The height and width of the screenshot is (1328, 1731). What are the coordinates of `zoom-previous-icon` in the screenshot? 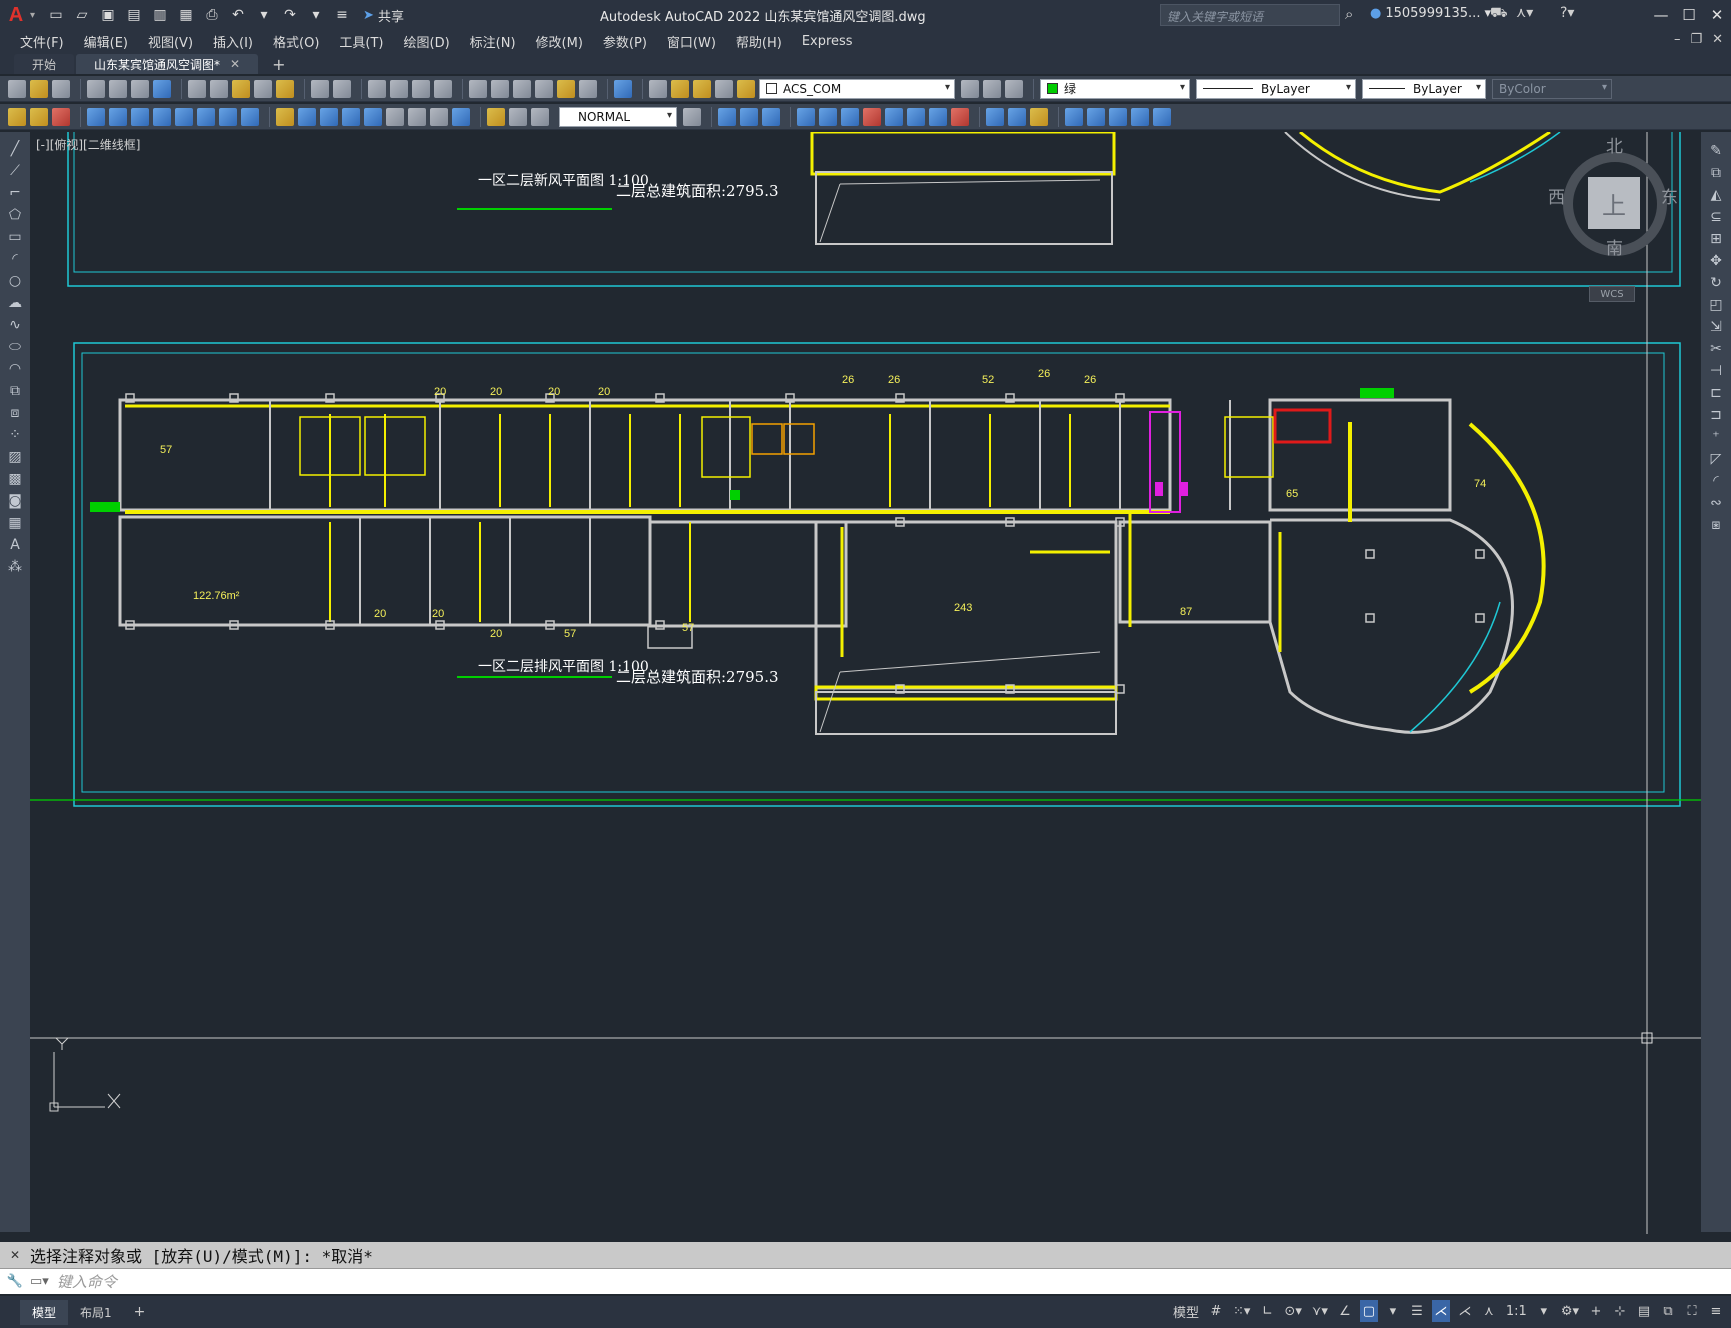 It's located at (443, 88).